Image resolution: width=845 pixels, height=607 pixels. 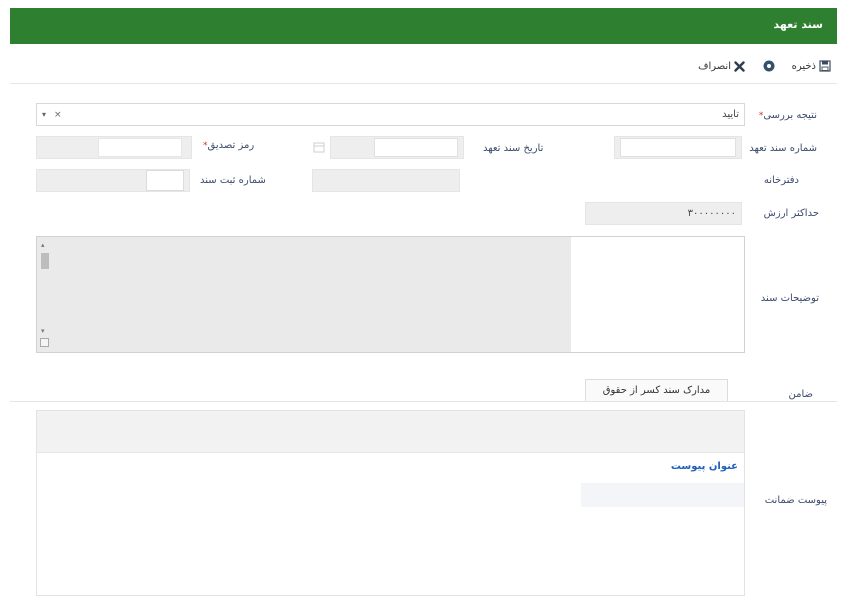 What do you see at coordinates (113, 180) in the screenshot?
I see `registration-number-input` at bounding box center [113, 180].